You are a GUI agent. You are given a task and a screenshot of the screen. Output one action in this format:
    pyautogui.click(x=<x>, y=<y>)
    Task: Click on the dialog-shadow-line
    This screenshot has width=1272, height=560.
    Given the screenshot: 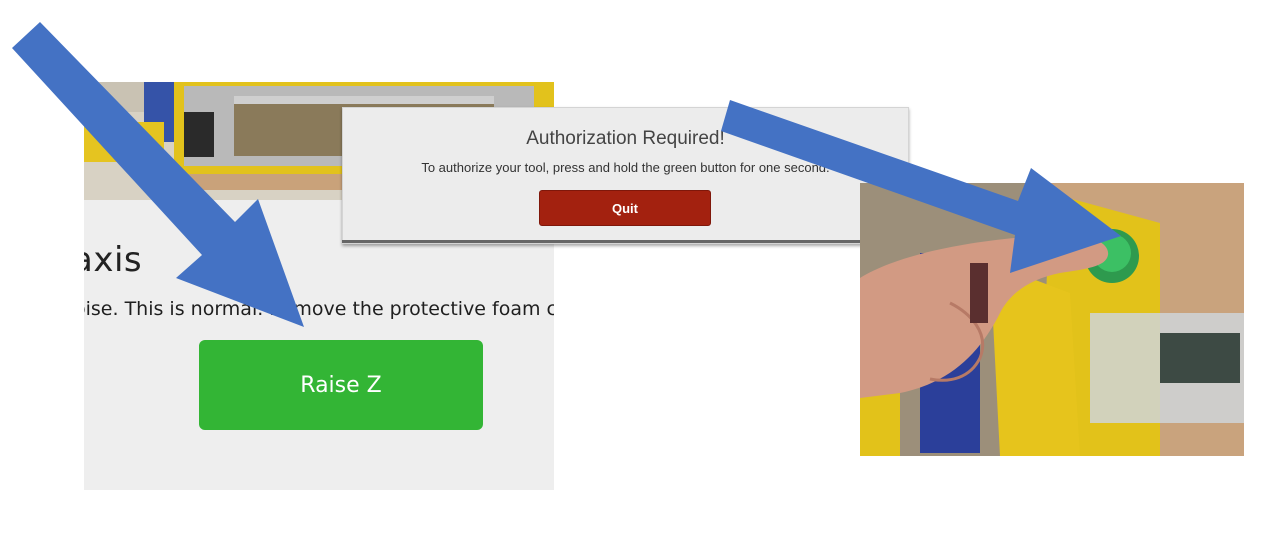 What is the action you would take?
    pyautogui.click(x=625, y=241)
    